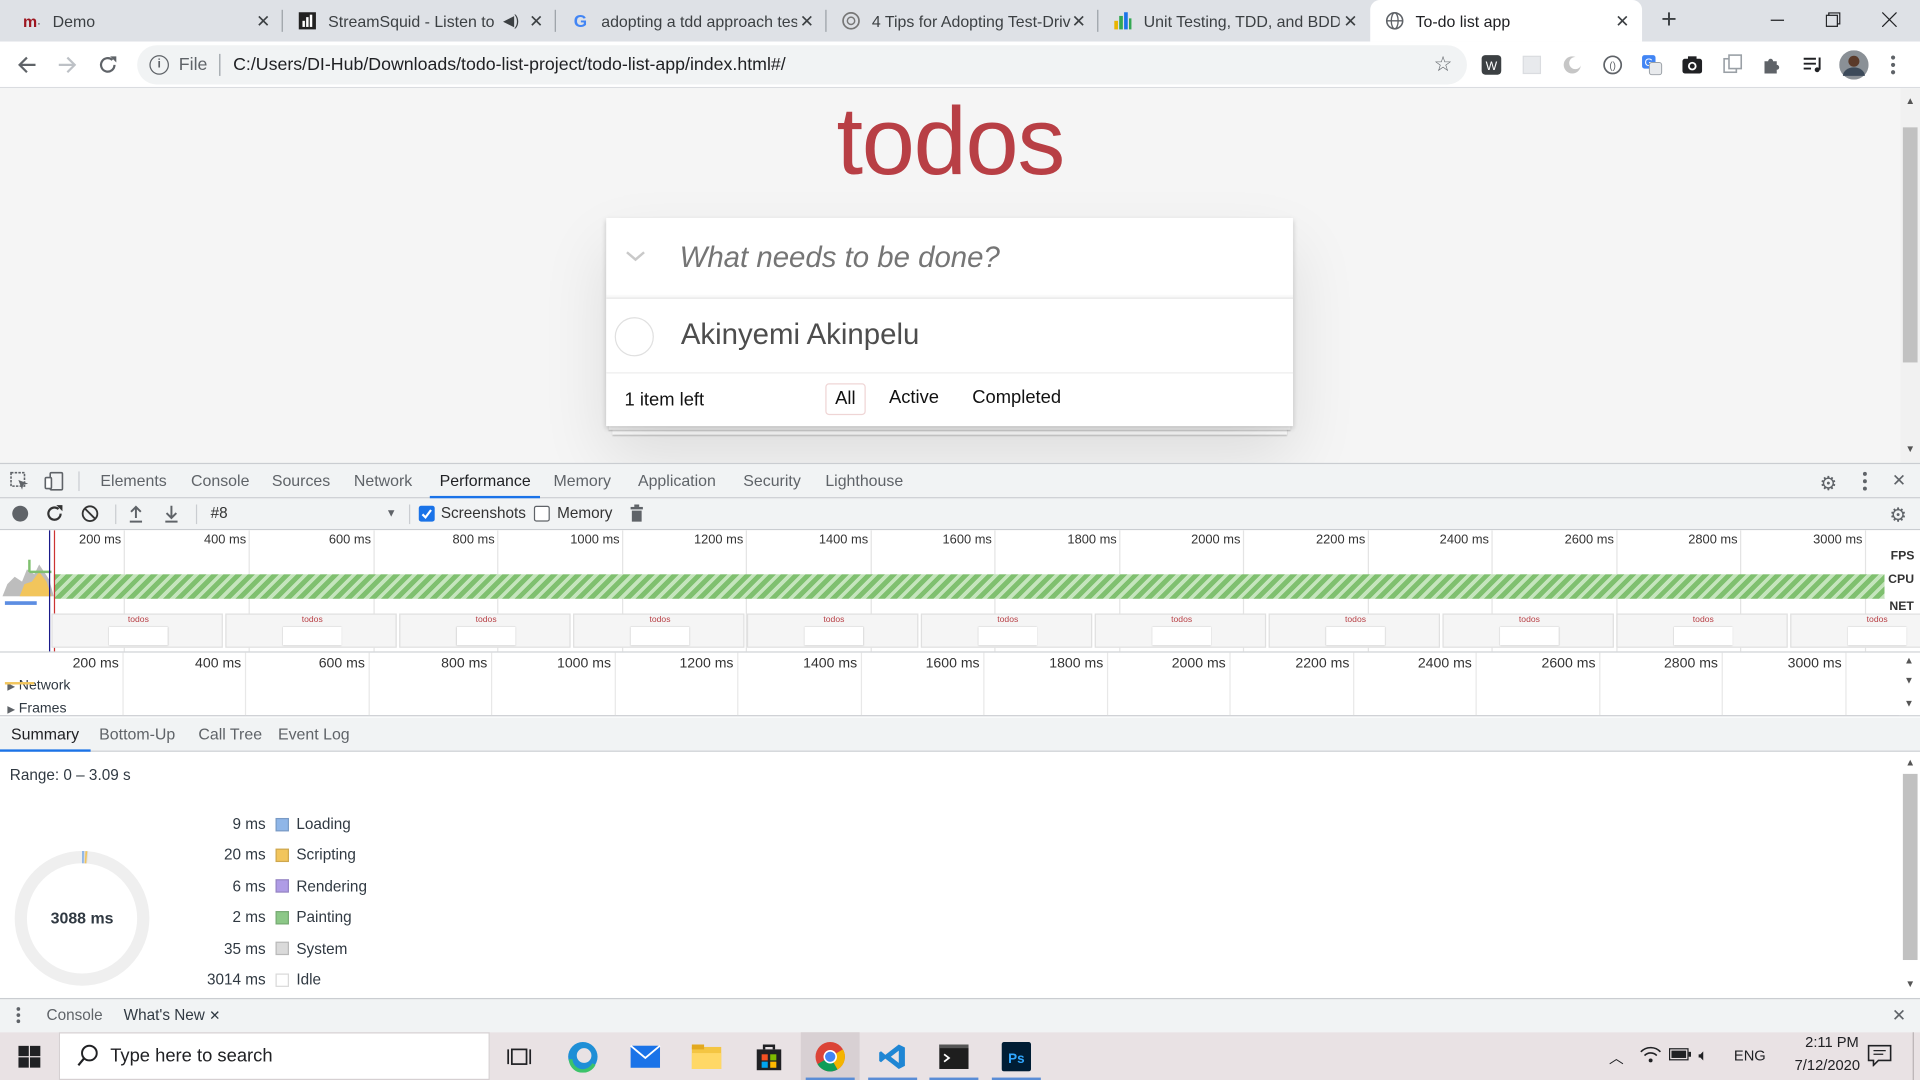 The image size is (1920, 1080). I want to click on bookmark-star-icon: ☆, so click(1443, 65).